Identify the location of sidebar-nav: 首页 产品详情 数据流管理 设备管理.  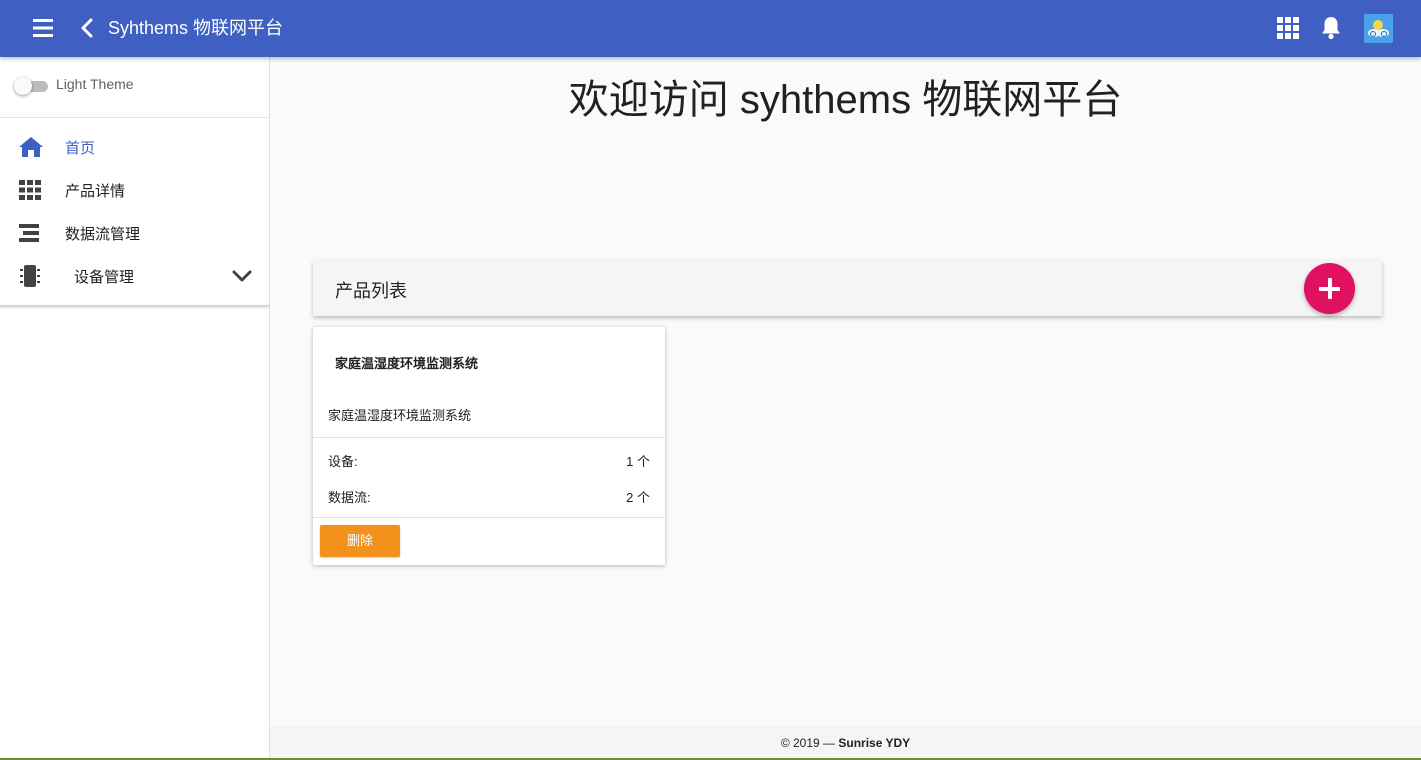
(134, 211).